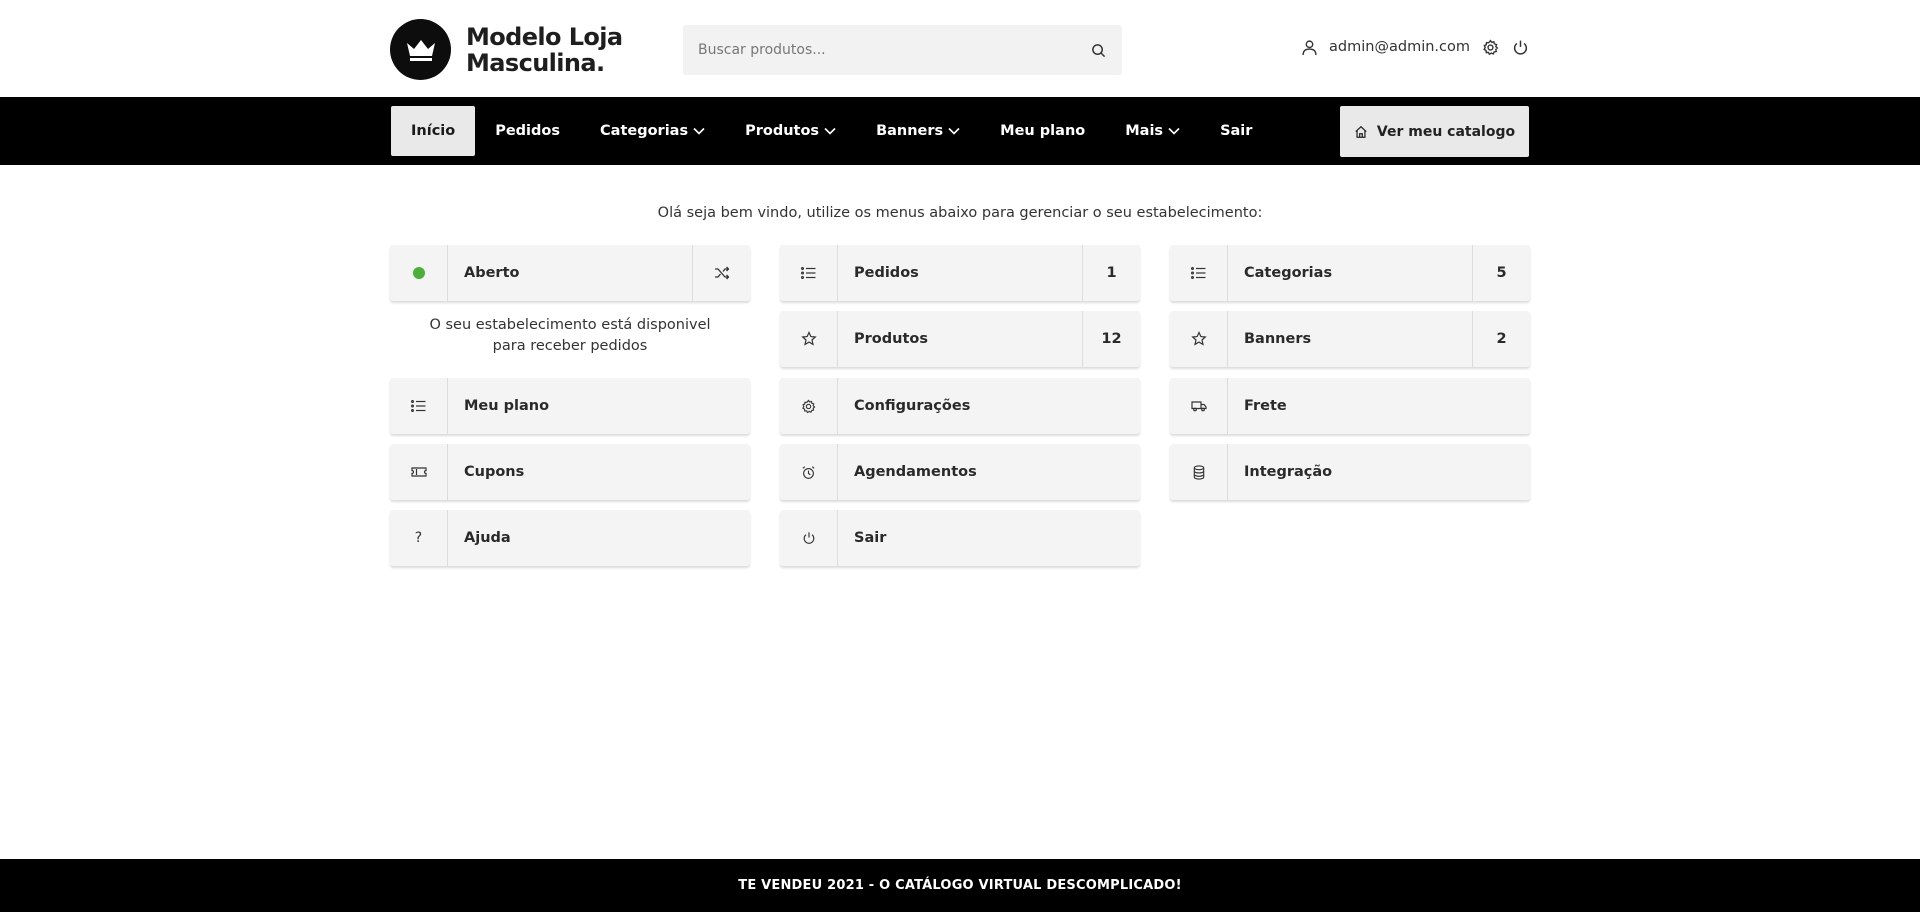 This screenshot has width=1920, height=912. I want to click on view-catalog-button: Ver meu catalogo, so click(1434, 131).